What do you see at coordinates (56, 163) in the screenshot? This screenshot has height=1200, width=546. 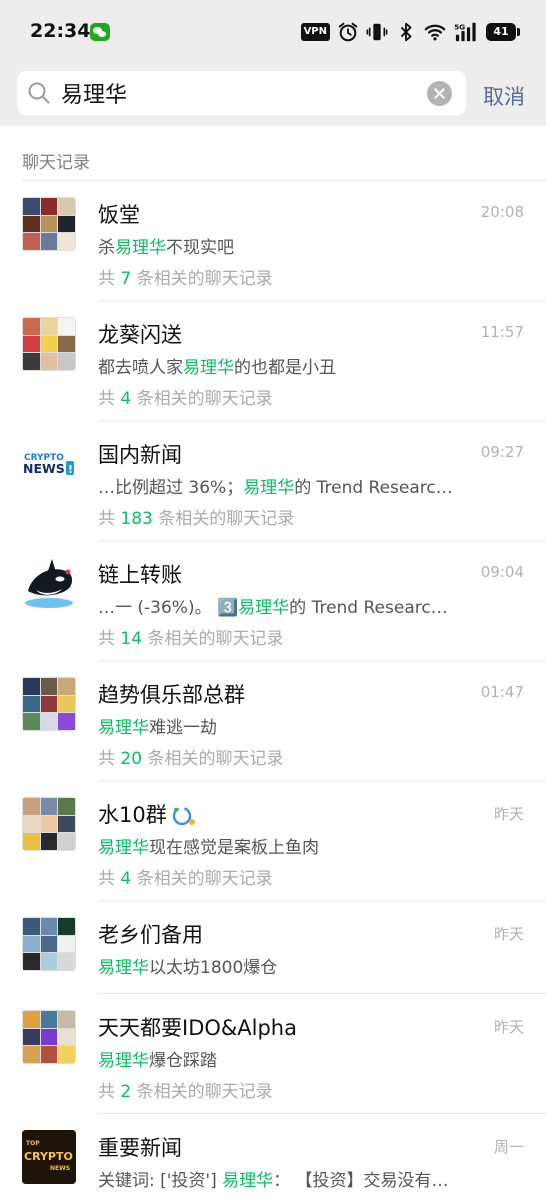 I see `section-title: 聊天记录` at bounding box center [56, 163].